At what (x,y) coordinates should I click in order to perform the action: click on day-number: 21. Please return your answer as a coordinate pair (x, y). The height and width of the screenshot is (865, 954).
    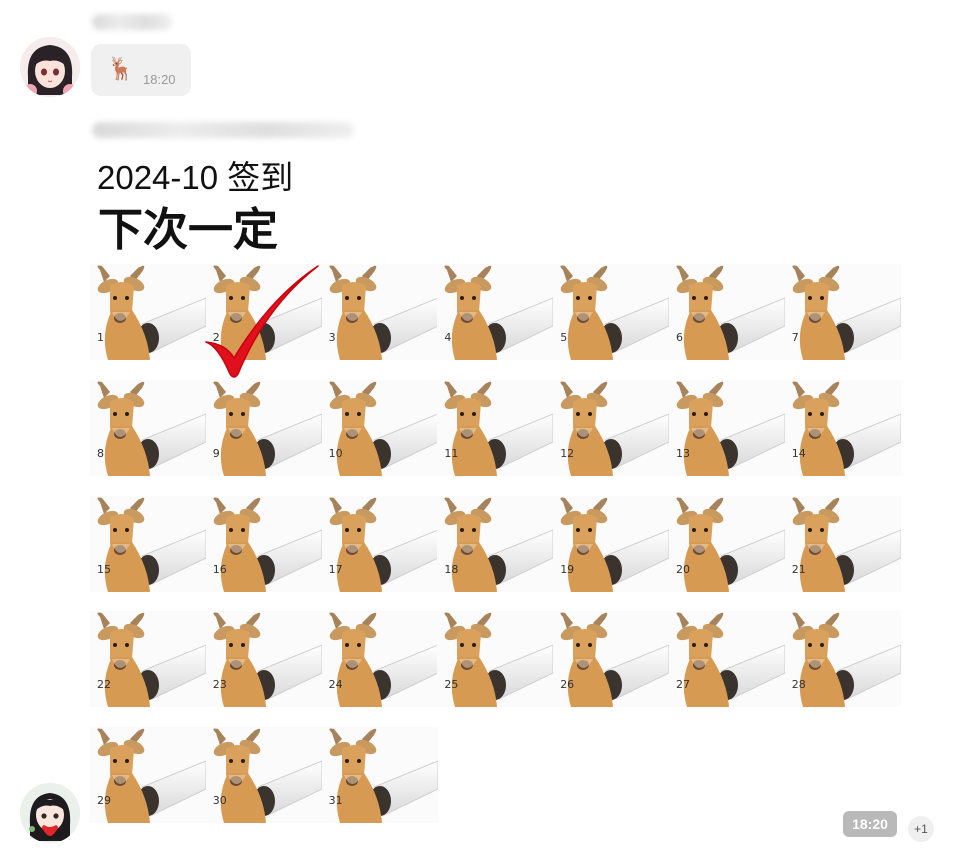
    Looking at the image, I should click on (798, 569).